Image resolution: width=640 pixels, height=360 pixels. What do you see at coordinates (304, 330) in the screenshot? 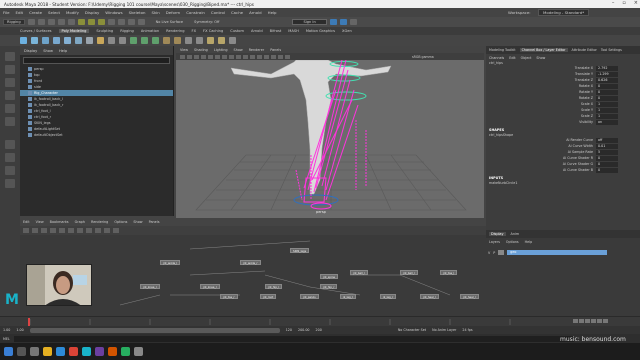
I see `range-end-field: 200.00` at bounding box center [304, 330].